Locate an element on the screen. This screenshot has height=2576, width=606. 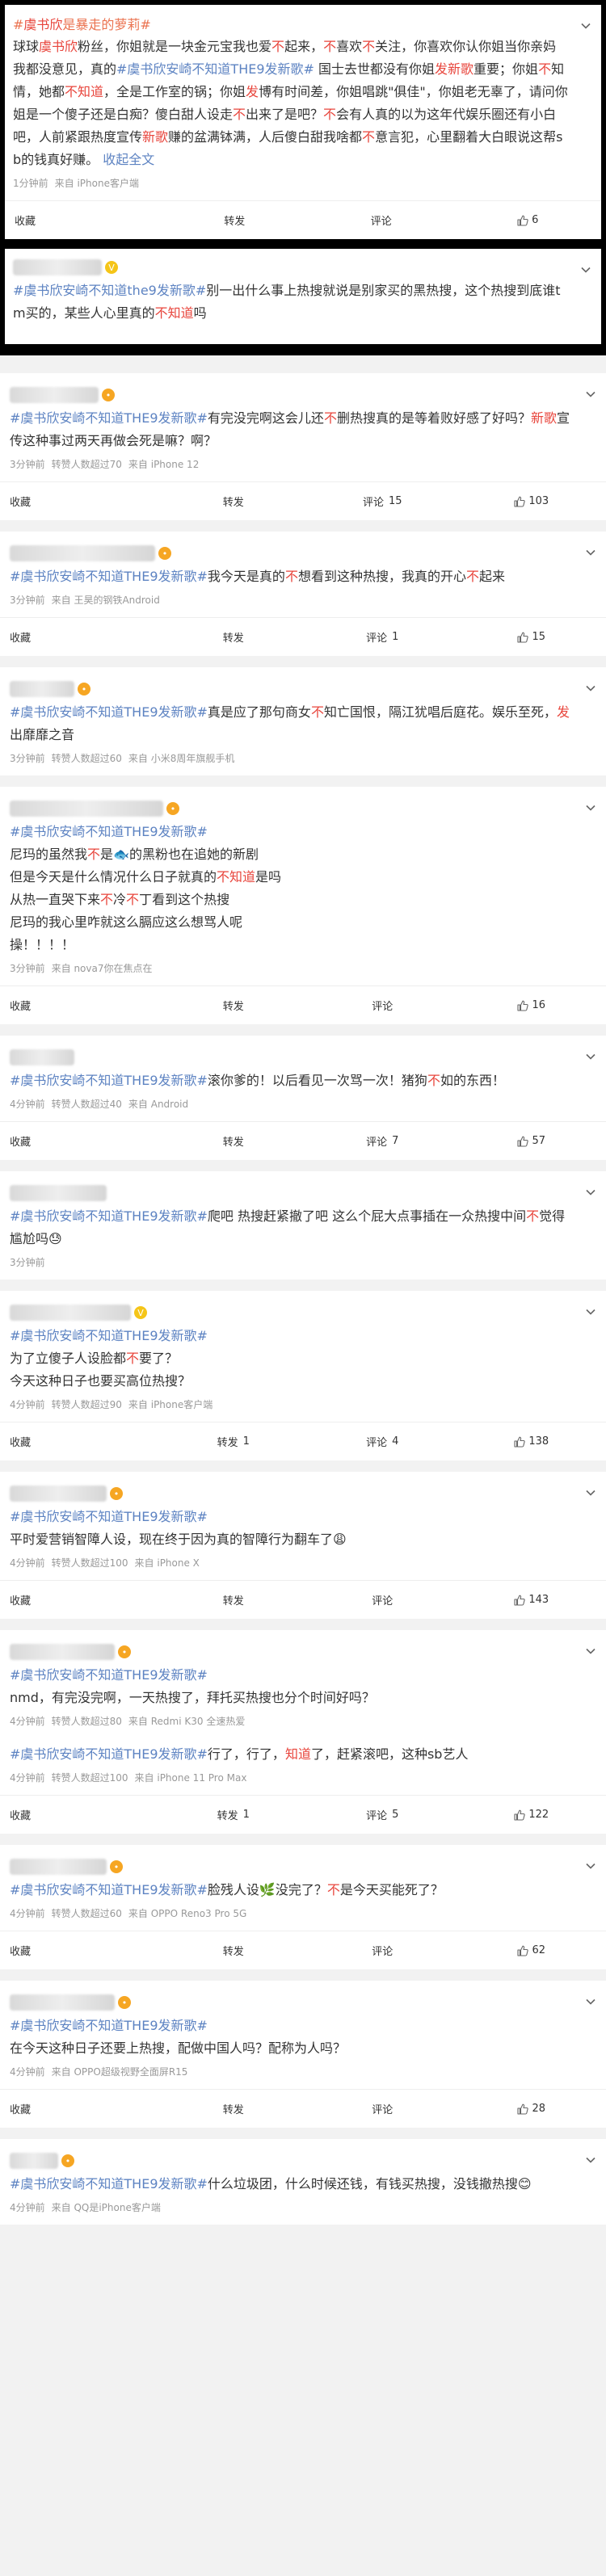
text-segment: 行了，行了， is located at coordinates (246, 1754).